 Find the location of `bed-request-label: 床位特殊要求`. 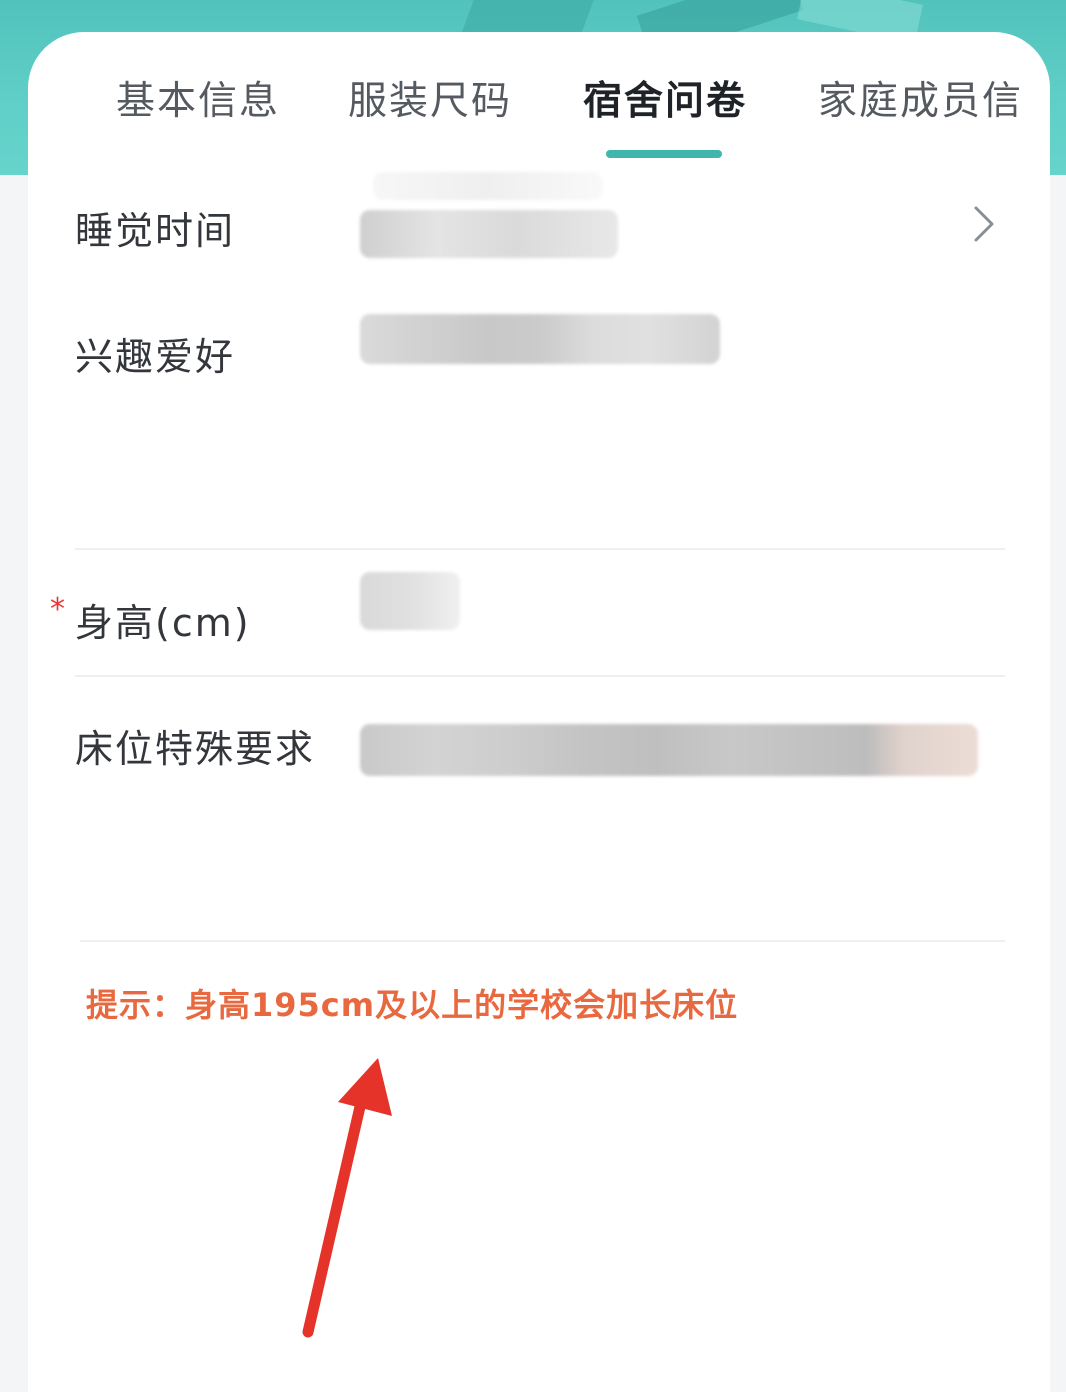

bed-request-label: 床位特殊要求 is located at coordinates (195, 749).